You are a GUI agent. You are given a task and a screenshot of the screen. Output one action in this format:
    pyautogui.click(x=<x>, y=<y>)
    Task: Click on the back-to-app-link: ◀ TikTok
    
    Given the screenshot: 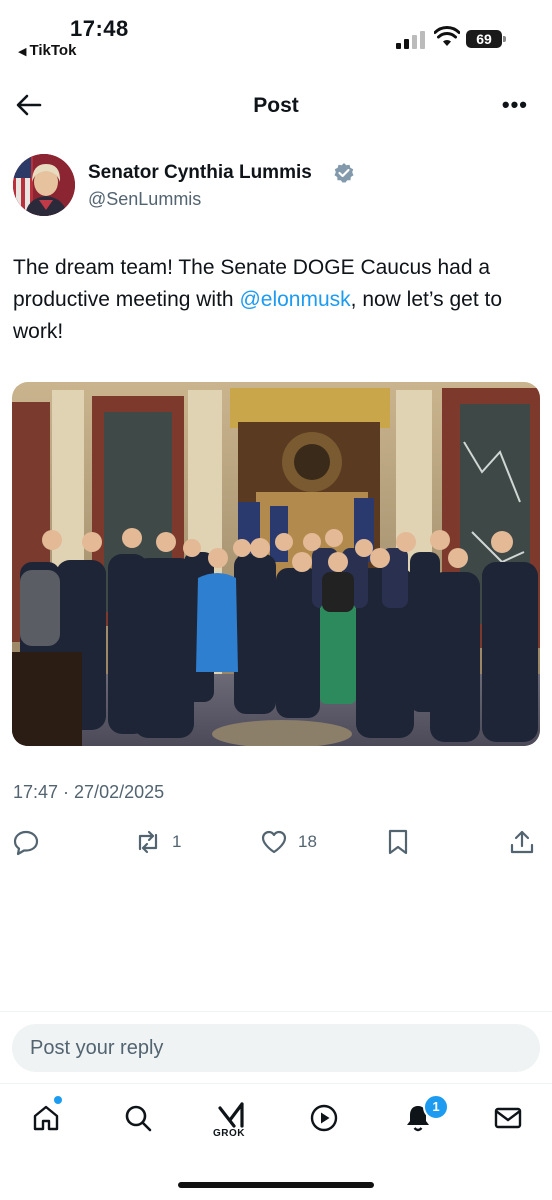 What is the action you would take?
    pyautogui.click(x=47, y=50)
    